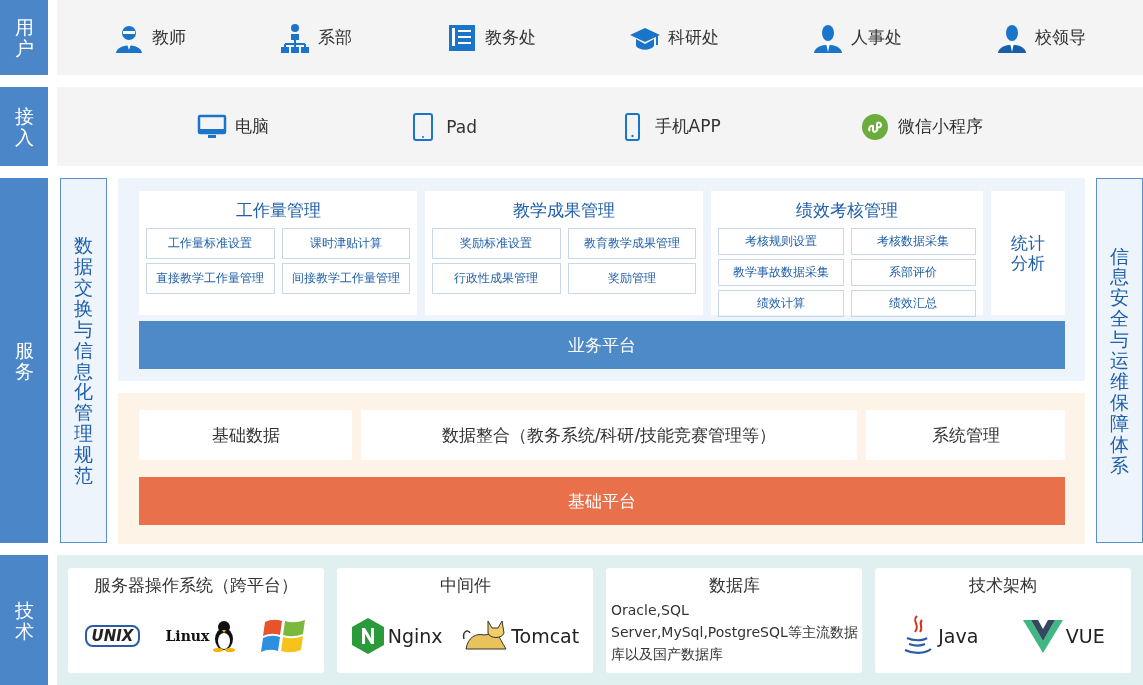 This screenshot has width=1143, height=685. What do you see at coordinates (1003, 585) in the screenshot?
I see `card-title: 技术架构` at bounding box center [1003, 585].